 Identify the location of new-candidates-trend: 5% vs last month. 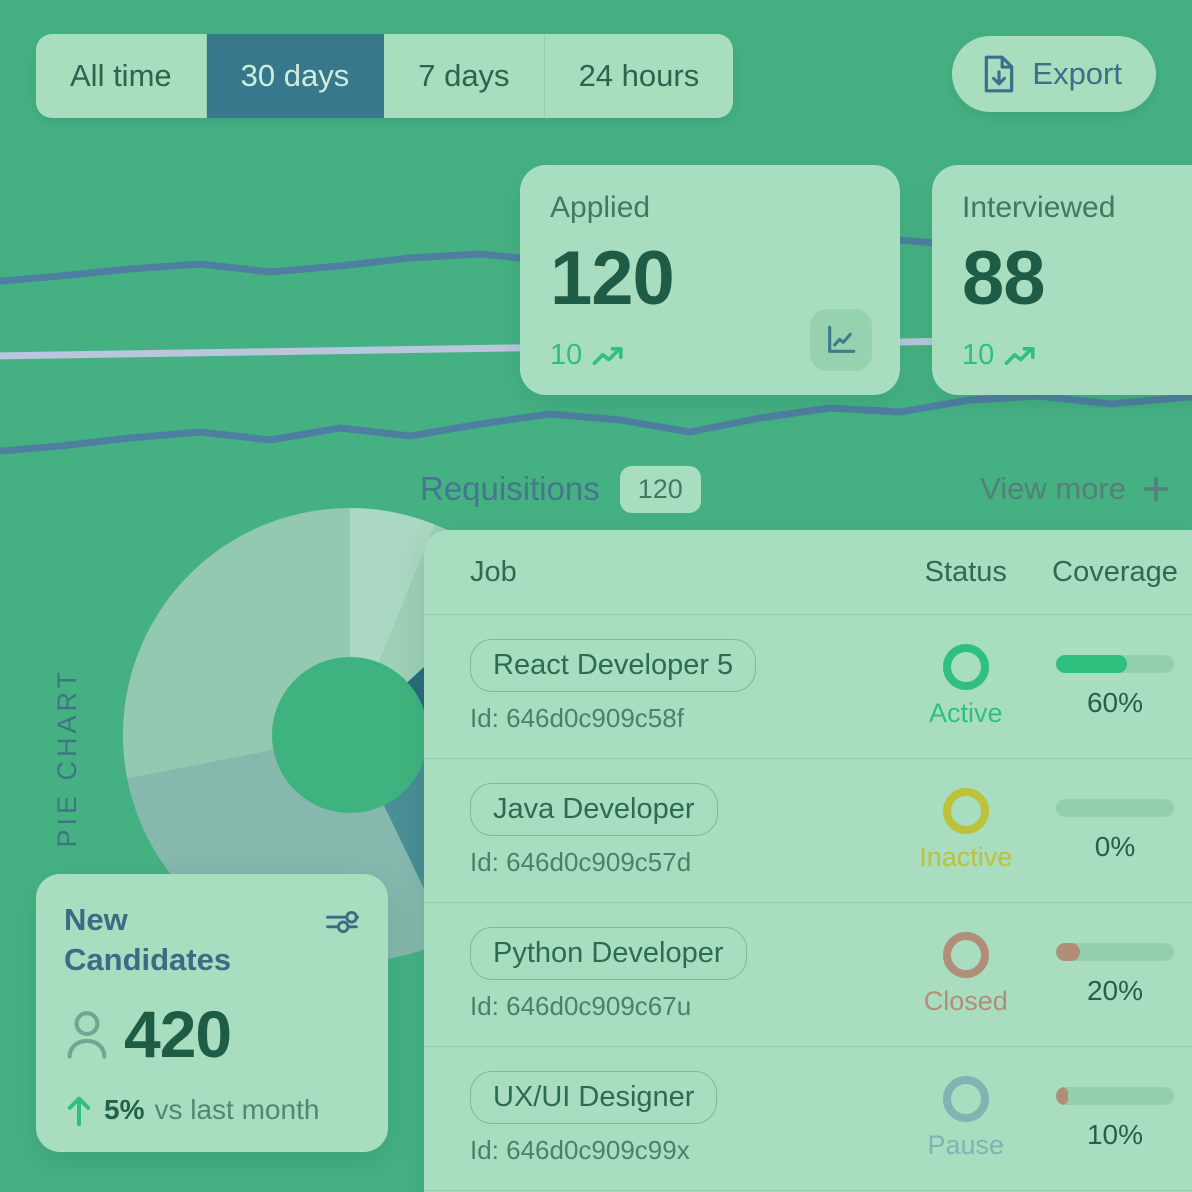
(212, 1110).